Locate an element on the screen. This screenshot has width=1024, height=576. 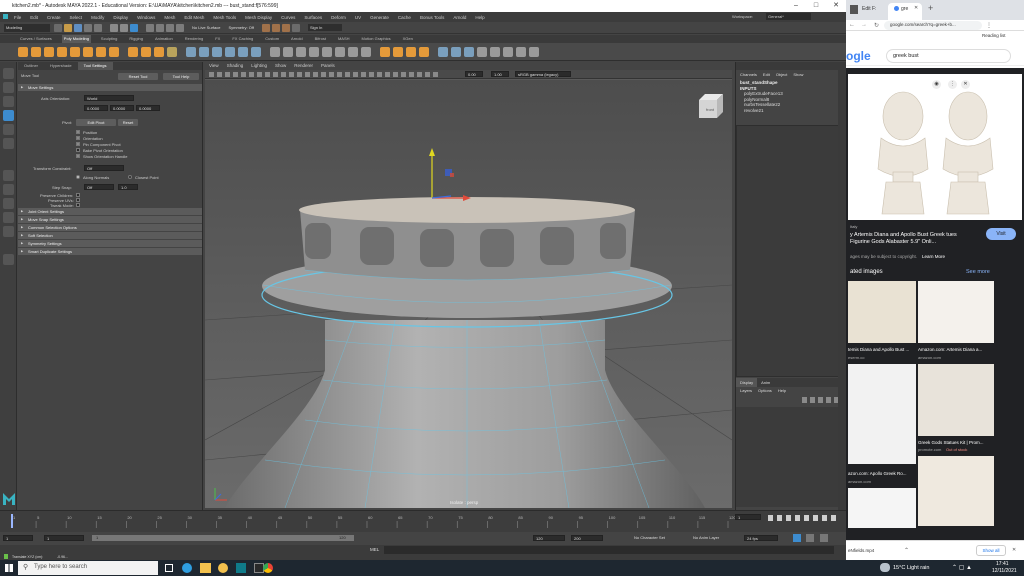
snap-point-icon is located at coordinates (180, 27).